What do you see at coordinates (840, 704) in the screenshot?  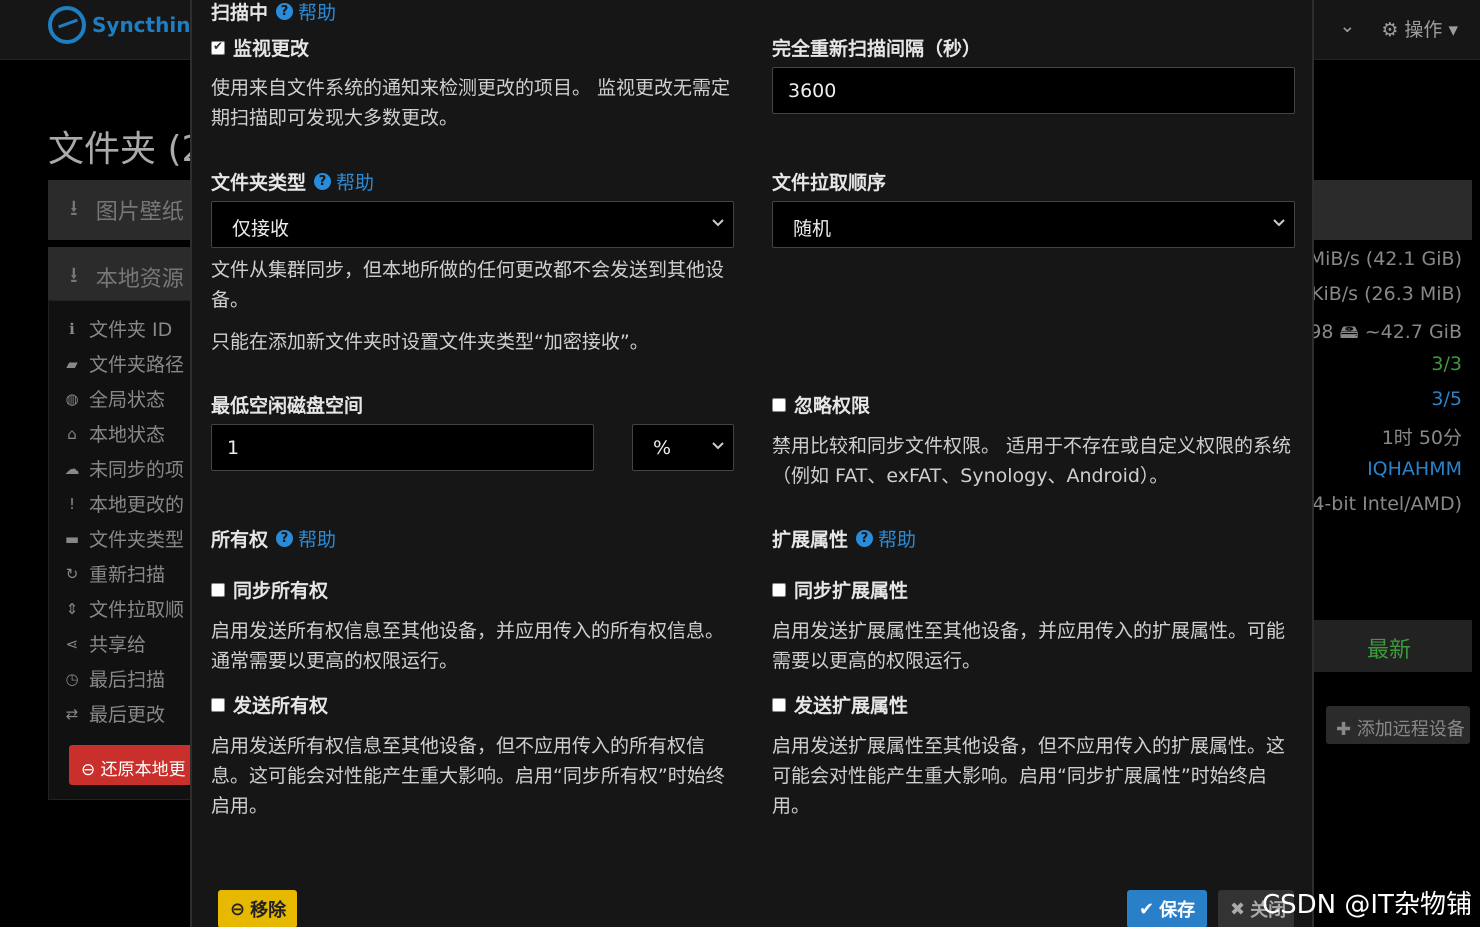 I see `send-xattrs-option: 发送扩展属性` at bounding box center [840, 704].